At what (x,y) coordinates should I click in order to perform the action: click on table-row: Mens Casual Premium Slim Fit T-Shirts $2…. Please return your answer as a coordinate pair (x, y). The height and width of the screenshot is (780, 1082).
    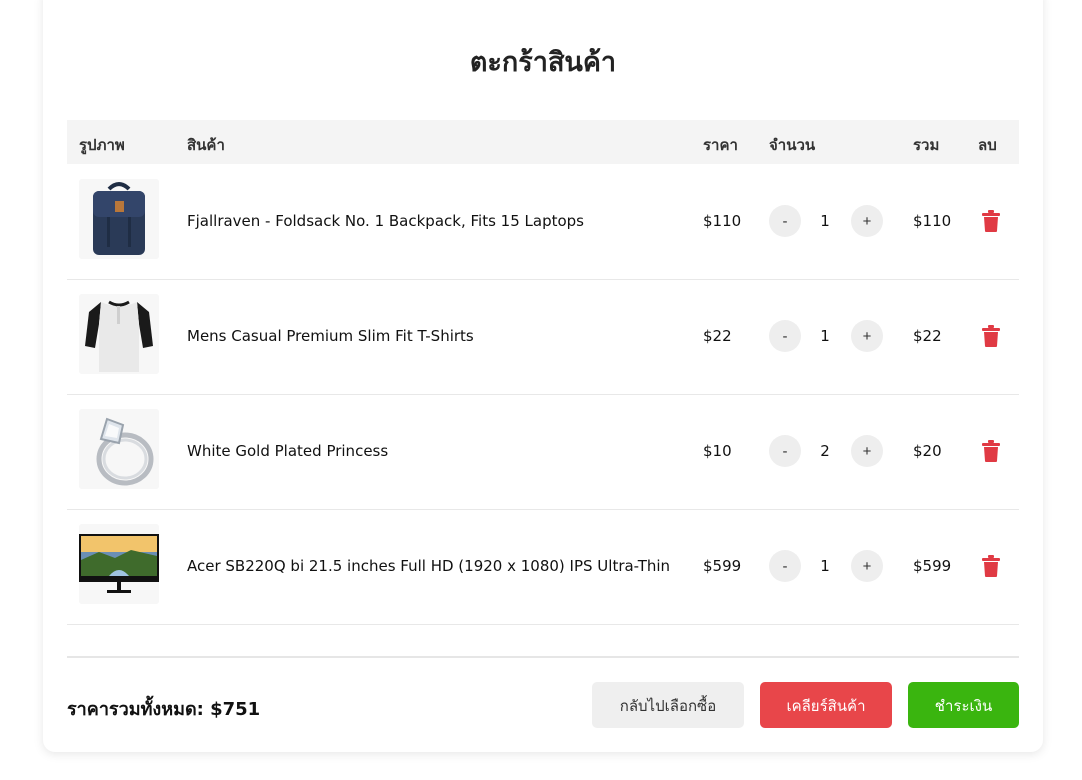
    Looking at the image, I should click on (543, 337).